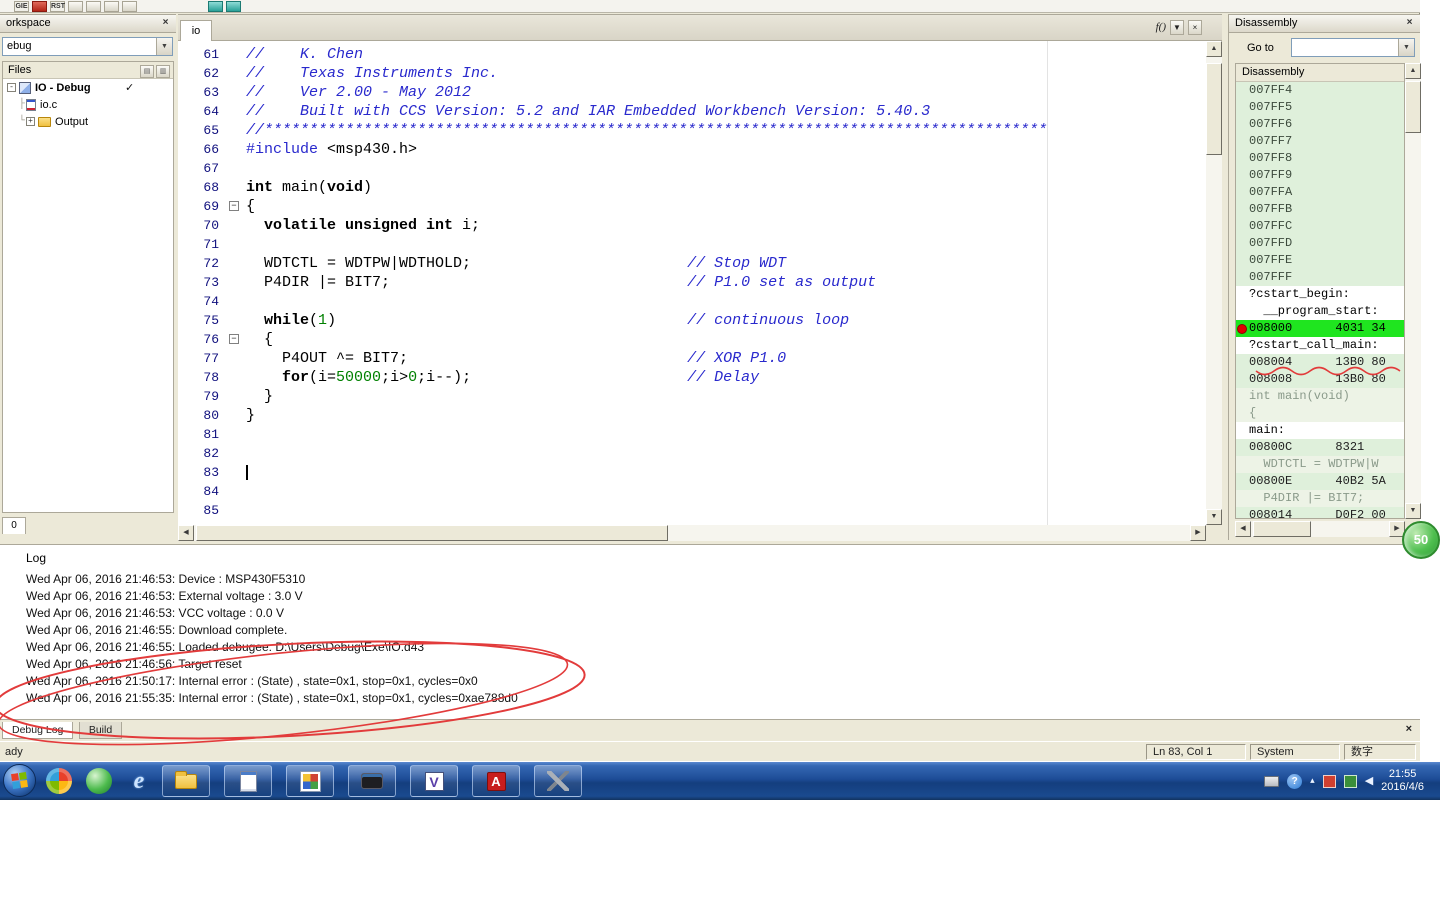  I want to click on stack-window-icon, so click(75, 6).